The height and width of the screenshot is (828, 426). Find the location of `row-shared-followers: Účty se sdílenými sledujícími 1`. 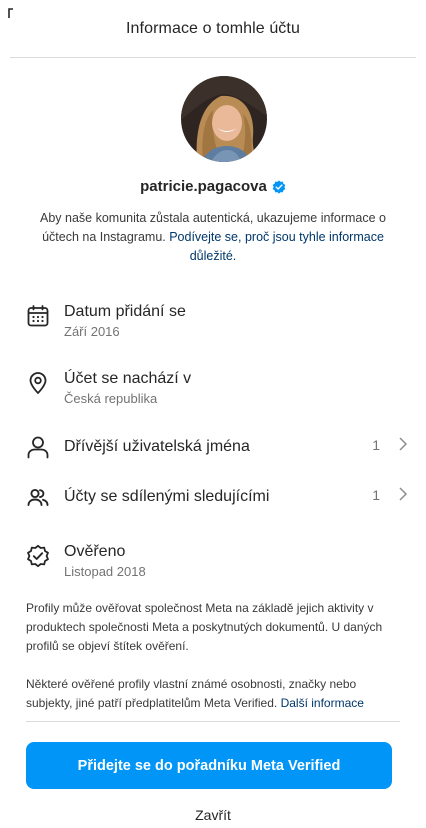

row-shared-followers: Účty se sdílenými sledujícími 1 is located at coordinates (219, 497).